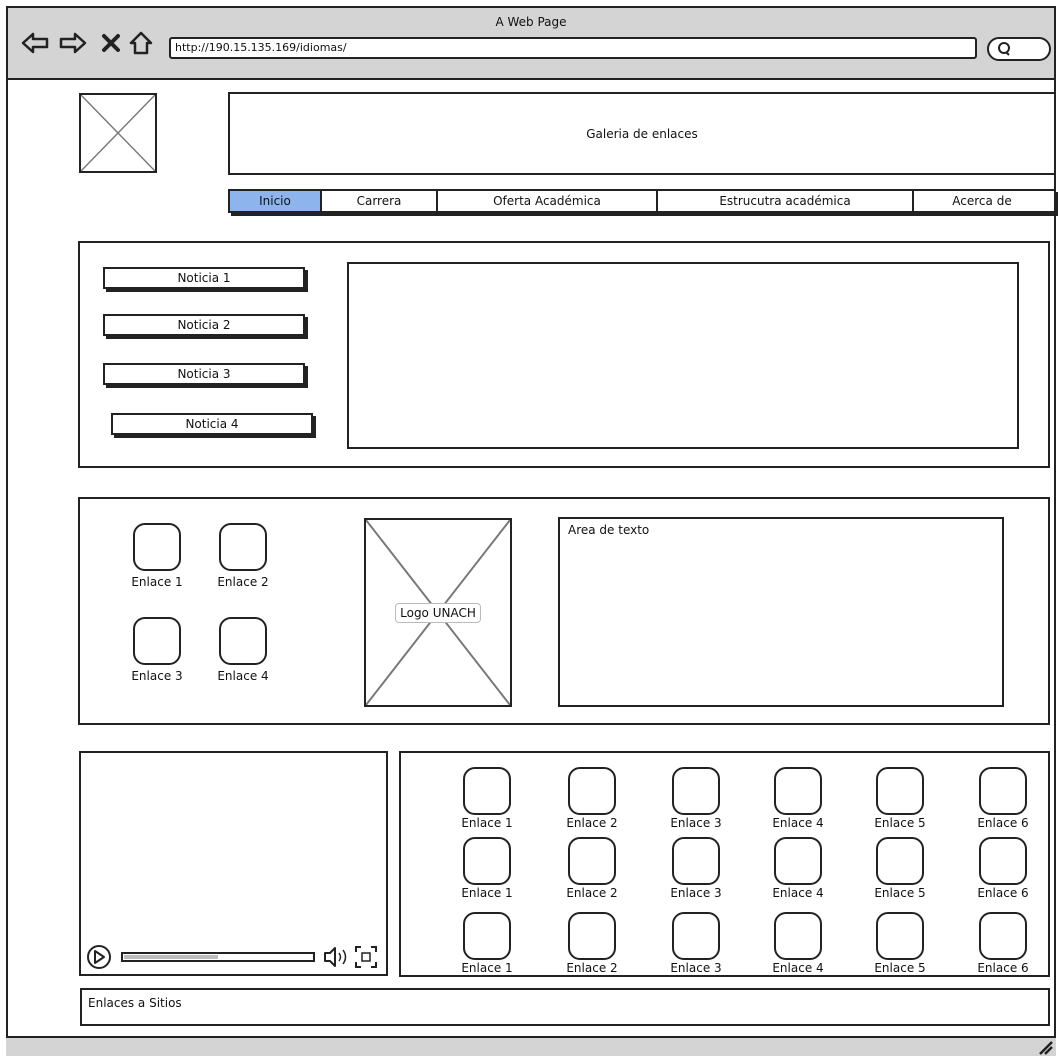 This screenshot has height=1056, width=1058. I want to click on tab-estructura-academica: Estrucutra académica, so click(786, 201).